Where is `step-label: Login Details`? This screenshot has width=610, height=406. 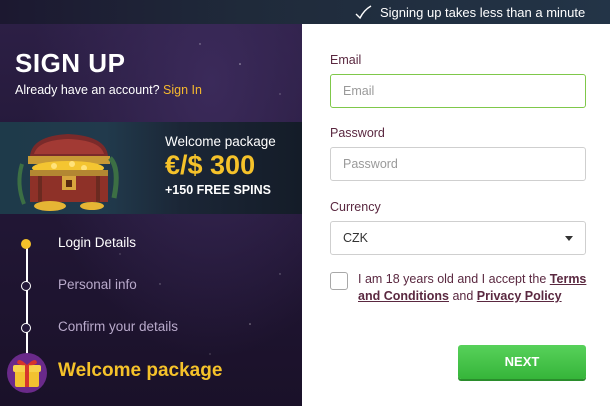
step-label: Login Details is located at coordinates (97, 242).